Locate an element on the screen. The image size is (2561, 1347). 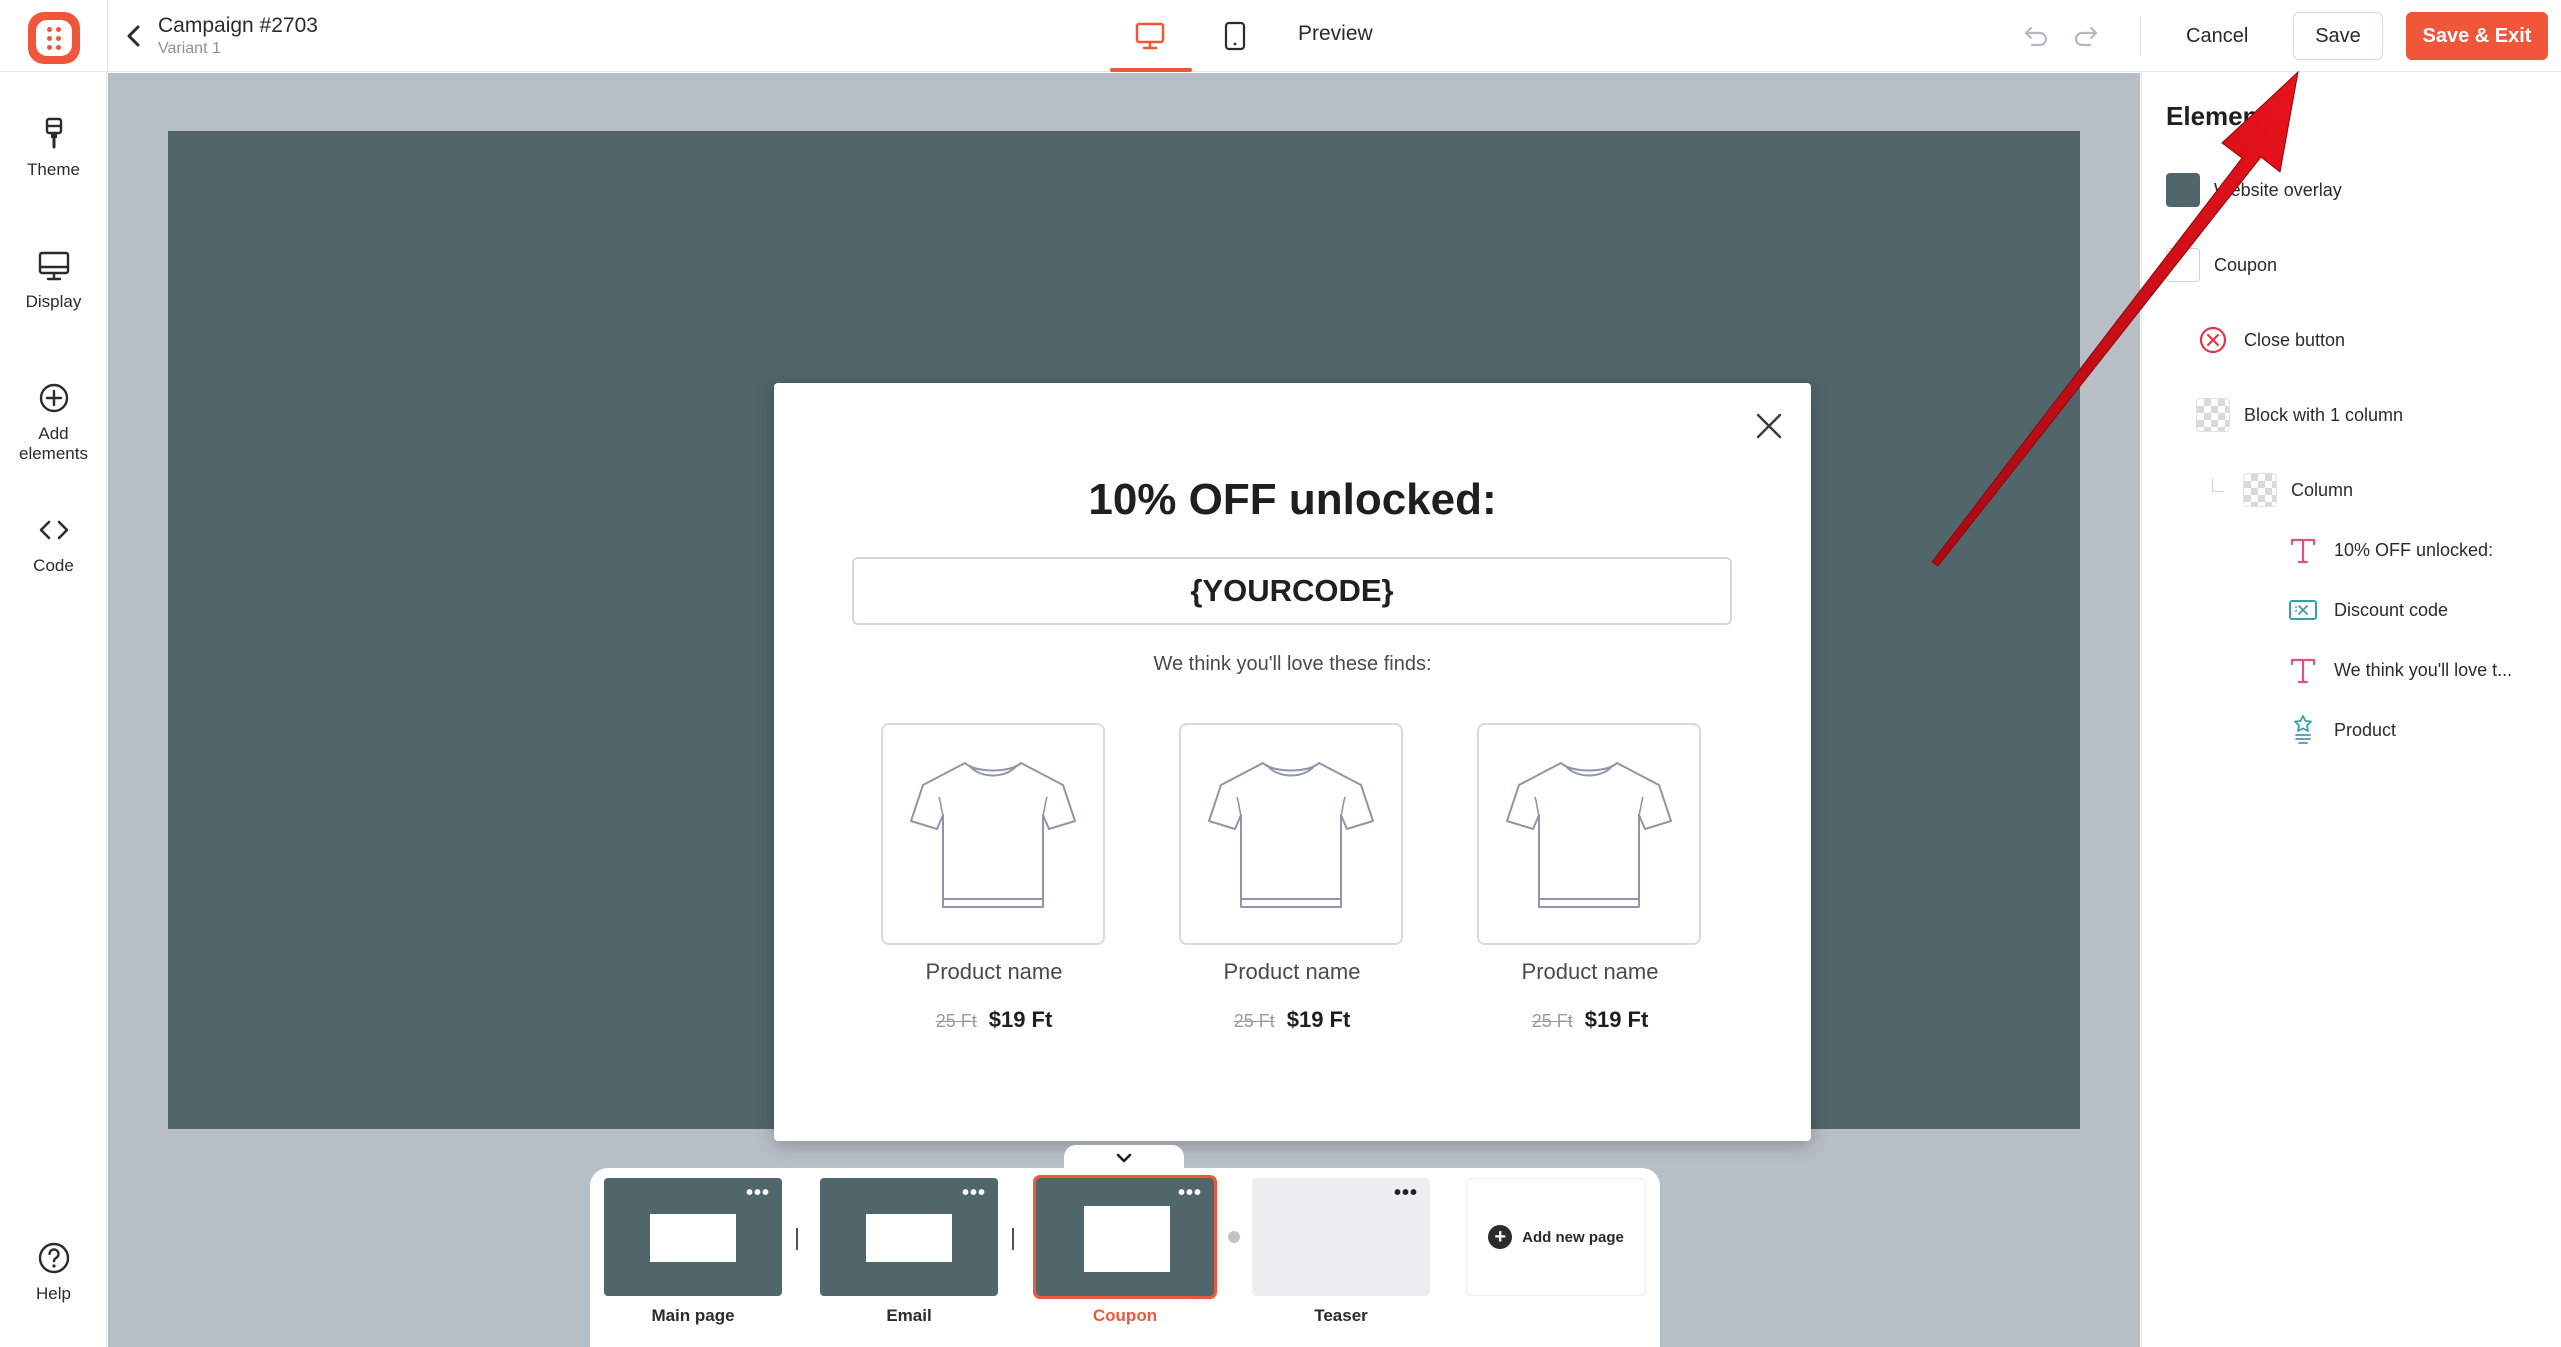
undo-button is located at coordinates (2036, 36).